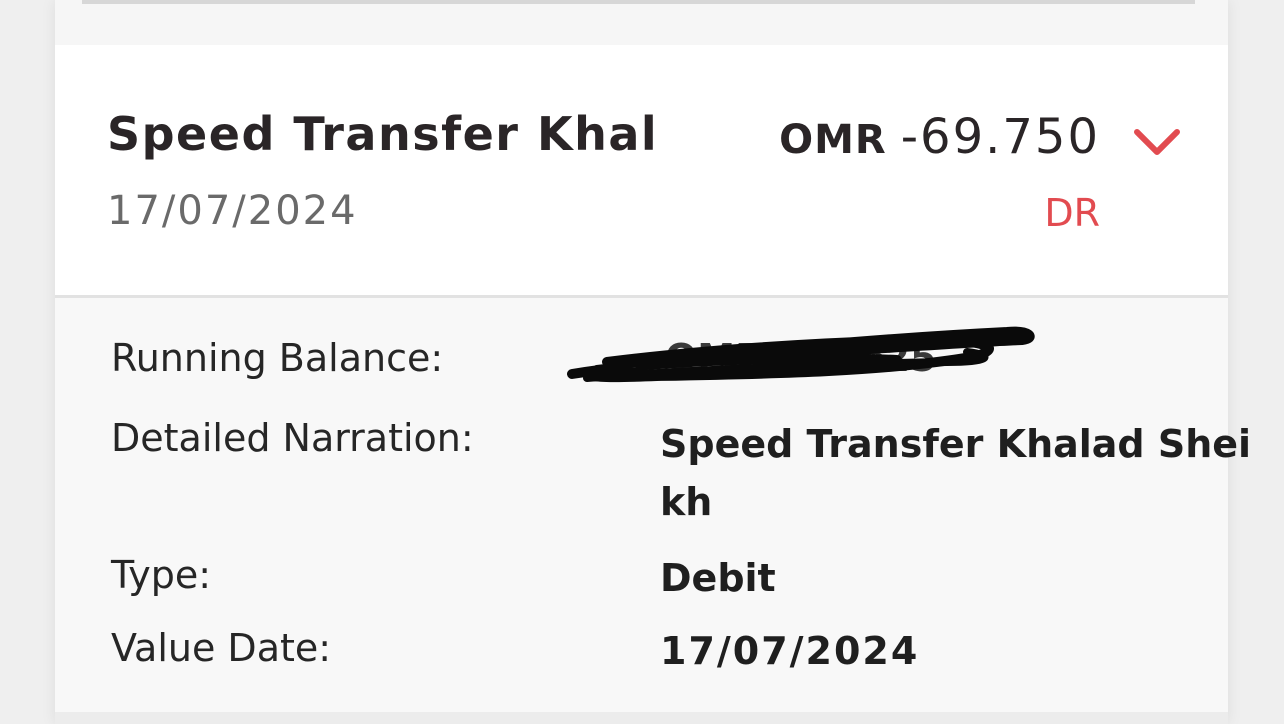 Image resolution: width=1284 pixels, height=724 pixels. I want to click on card-bottom-edge, so click(641, 718).